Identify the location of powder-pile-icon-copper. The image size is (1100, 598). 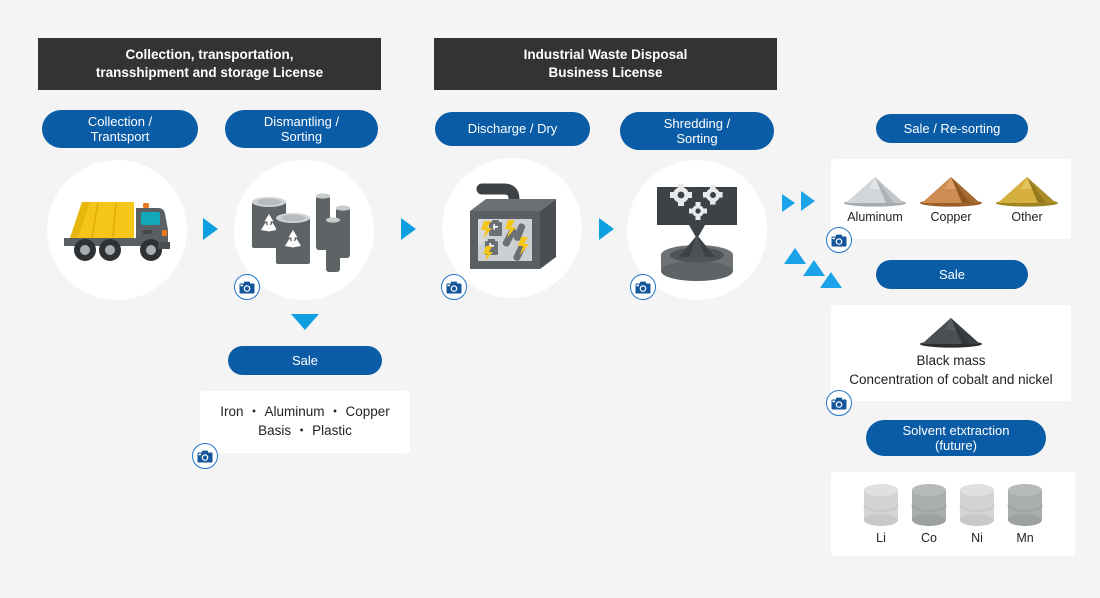
(951, 191).